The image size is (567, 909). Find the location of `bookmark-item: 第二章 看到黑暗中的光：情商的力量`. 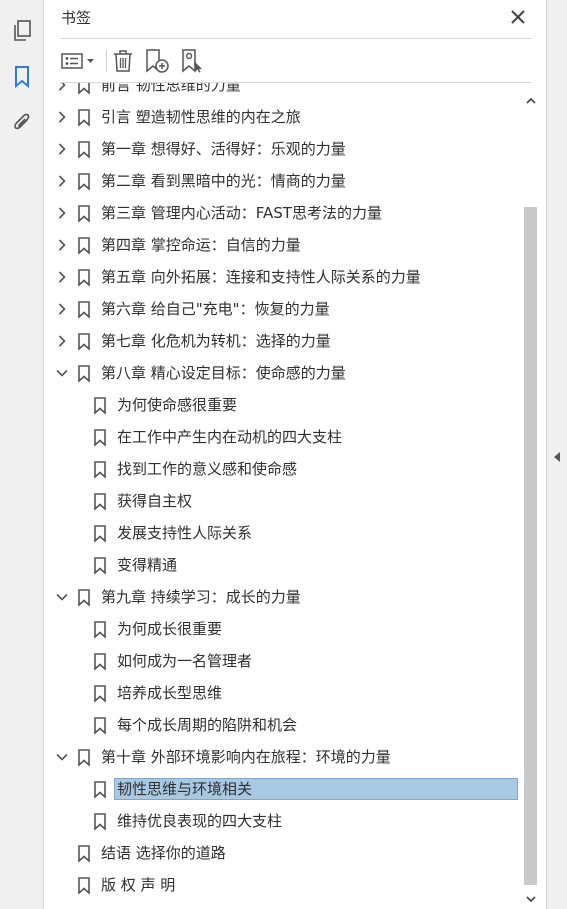

bookmark-item: 第二章 看到黑暗中的光：情商的力量 is located at coordinates (283, 181).